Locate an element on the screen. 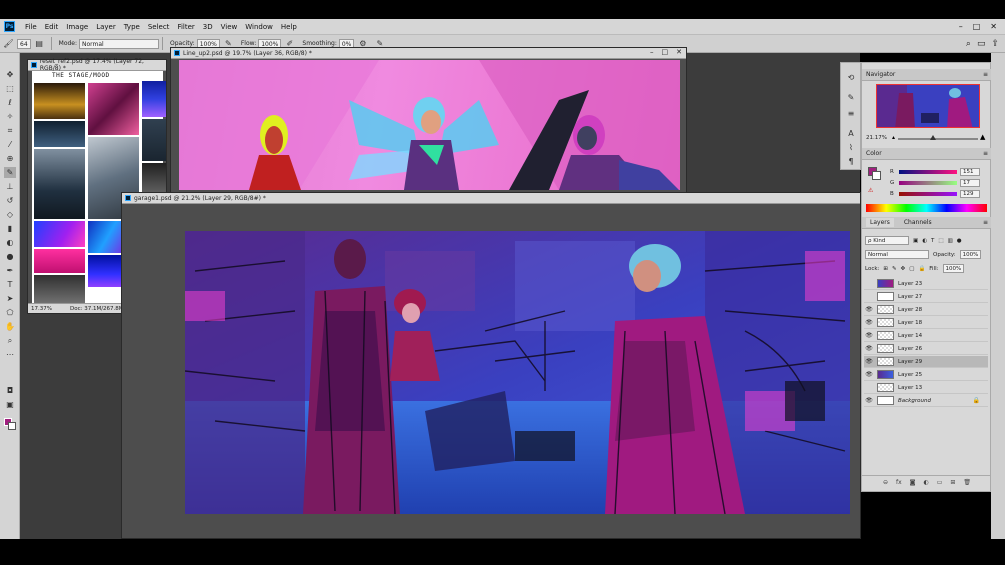  layer-name: Background is located at coordinates (914, 401).